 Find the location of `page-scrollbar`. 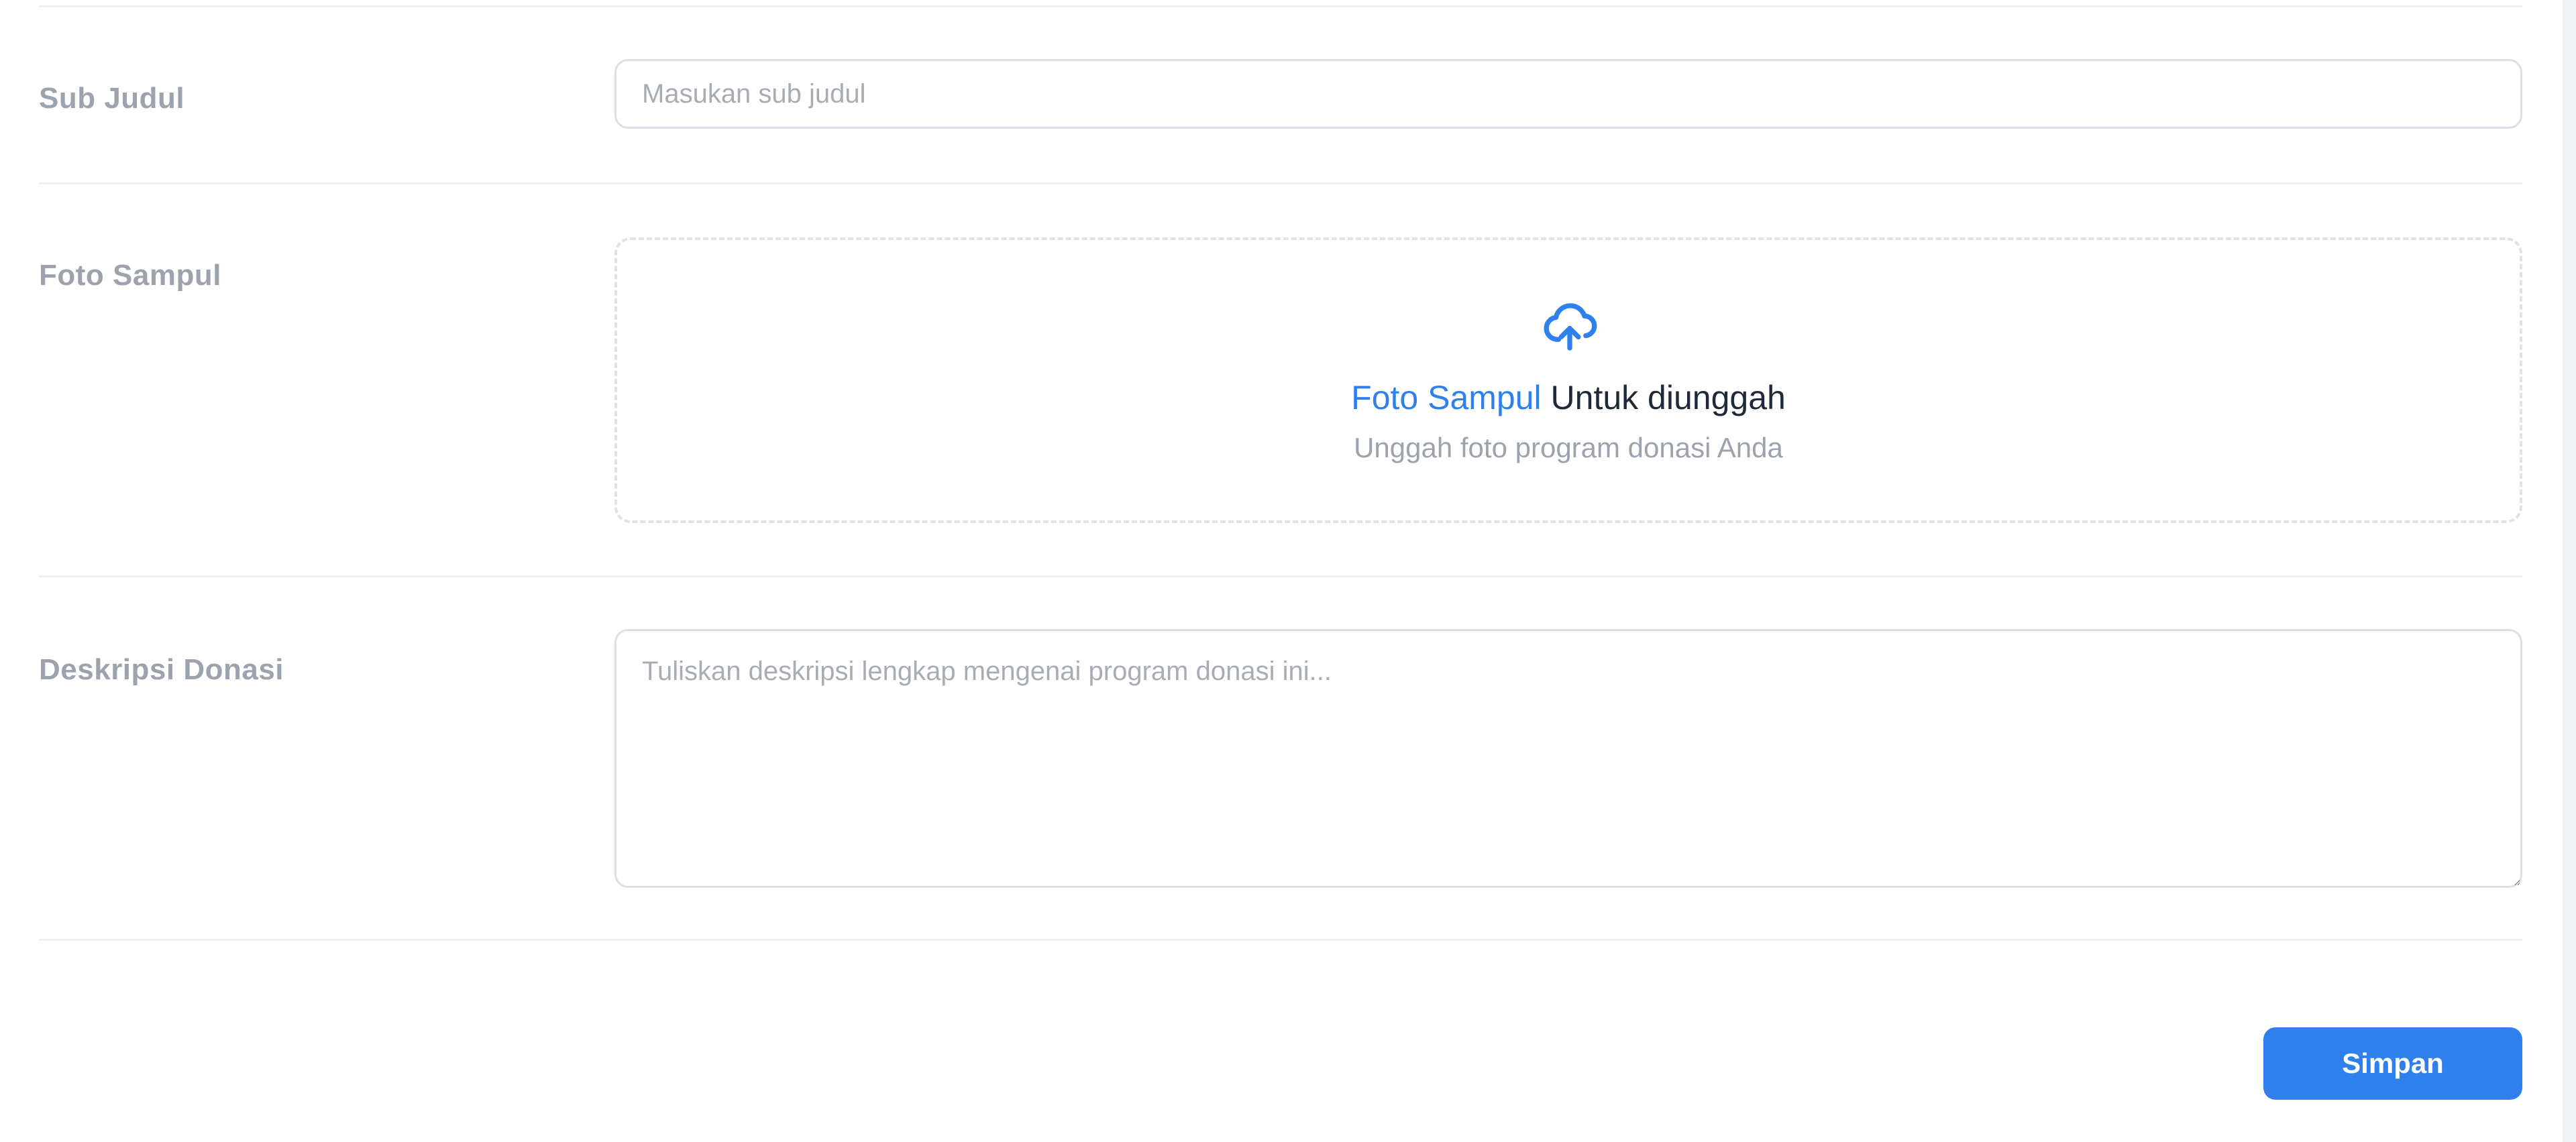

page-scrollbar is located at coordinates (2569, 571).